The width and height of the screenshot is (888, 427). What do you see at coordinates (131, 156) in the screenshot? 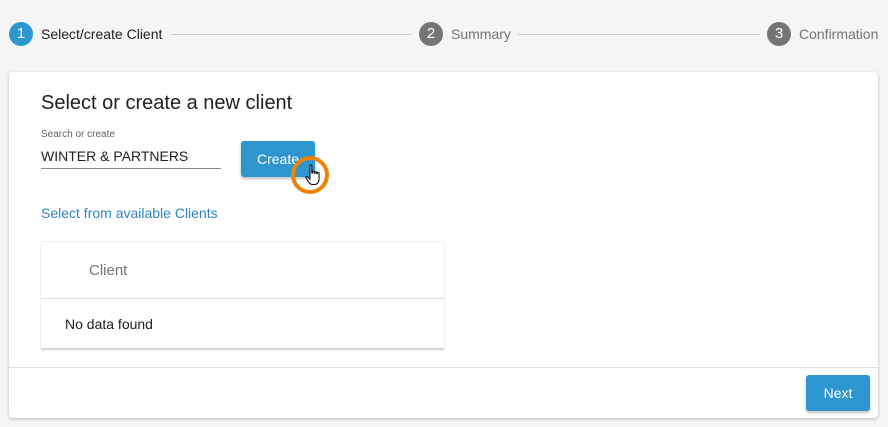
I see `search-input` at bounding box center [131, 156].